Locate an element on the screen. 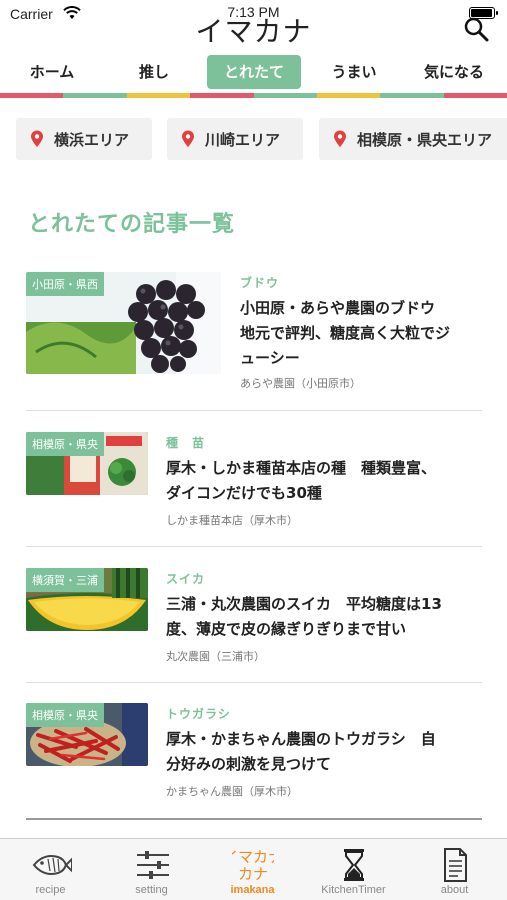 Image resolution: width=507 pixels, height=900 pixels. category-tabs: ホーム 推し とれたて うまい 気になる is located at coordinates (253, 73).